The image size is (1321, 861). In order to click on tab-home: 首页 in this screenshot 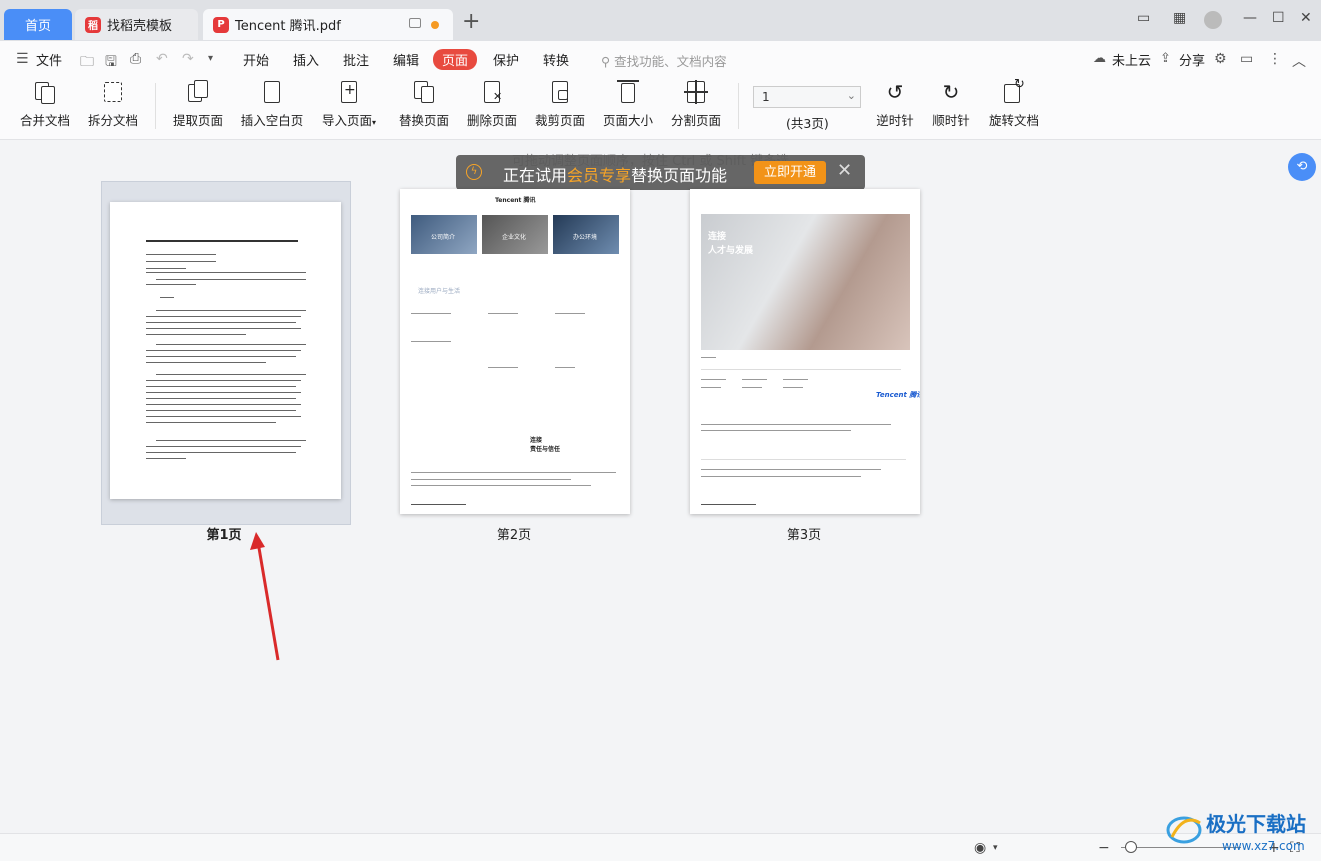, I will do `click(38, 24)`.